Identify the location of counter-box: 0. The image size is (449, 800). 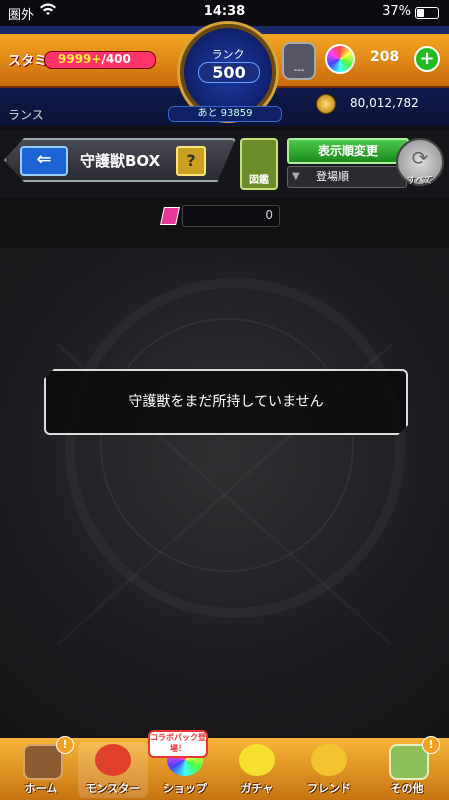
(231, 216).